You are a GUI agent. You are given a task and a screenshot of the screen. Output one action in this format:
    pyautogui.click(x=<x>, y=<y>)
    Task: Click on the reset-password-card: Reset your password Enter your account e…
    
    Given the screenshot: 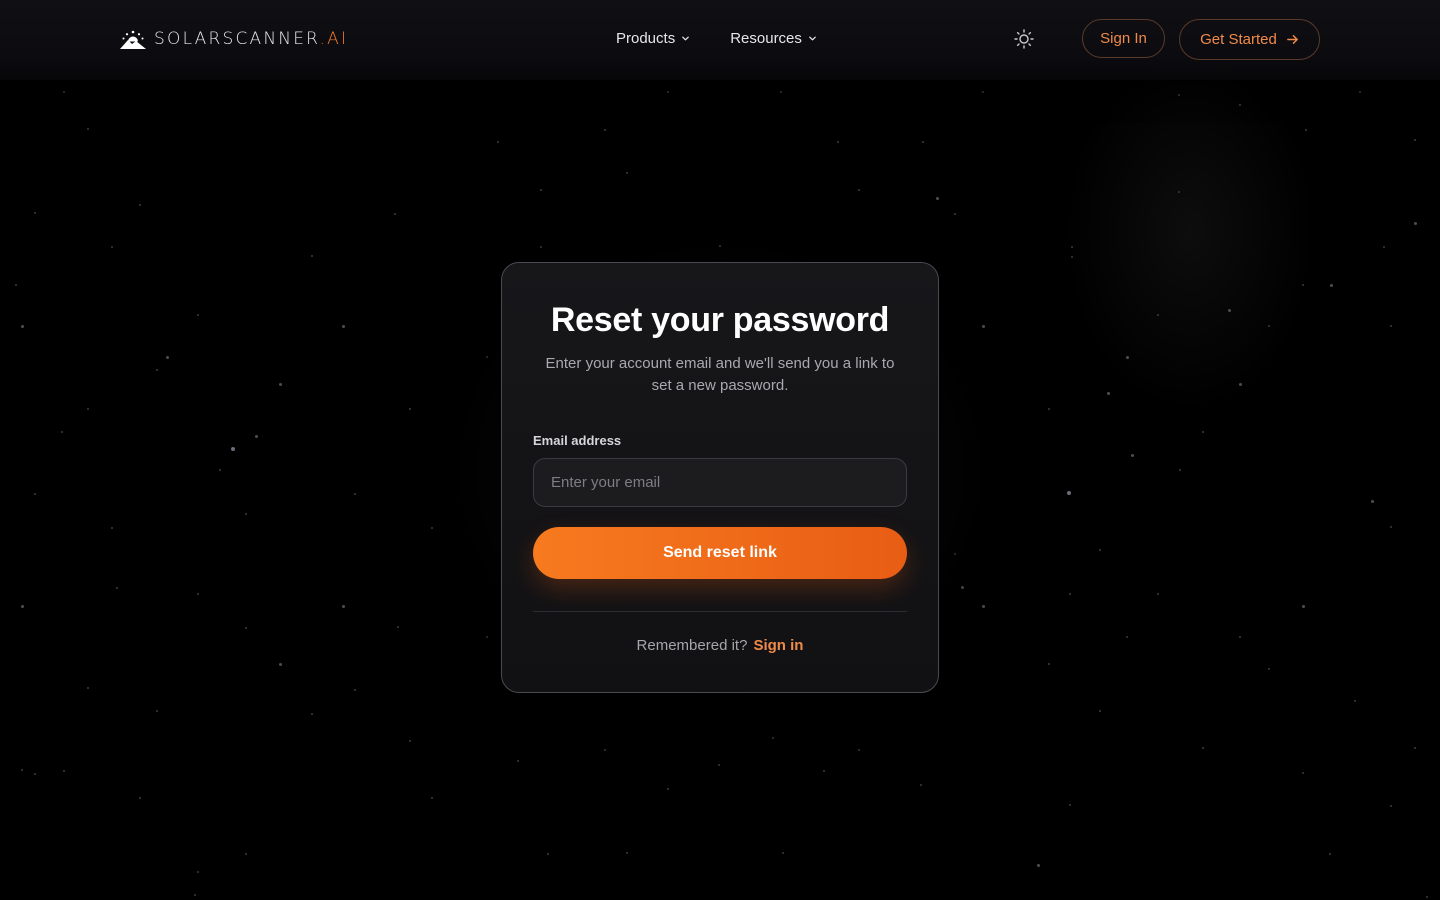 What is the action you would take?
    pyautogui.click(x=720, y=477)
    